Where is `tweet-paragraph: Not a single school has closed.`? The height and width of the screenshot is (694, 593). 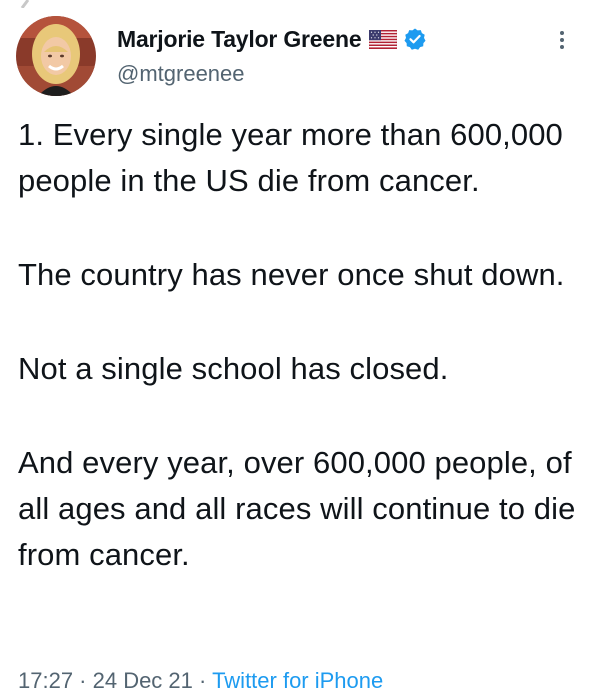
tweet-paragraph: Not a single school has closed. is located at coordinates (233, 368).